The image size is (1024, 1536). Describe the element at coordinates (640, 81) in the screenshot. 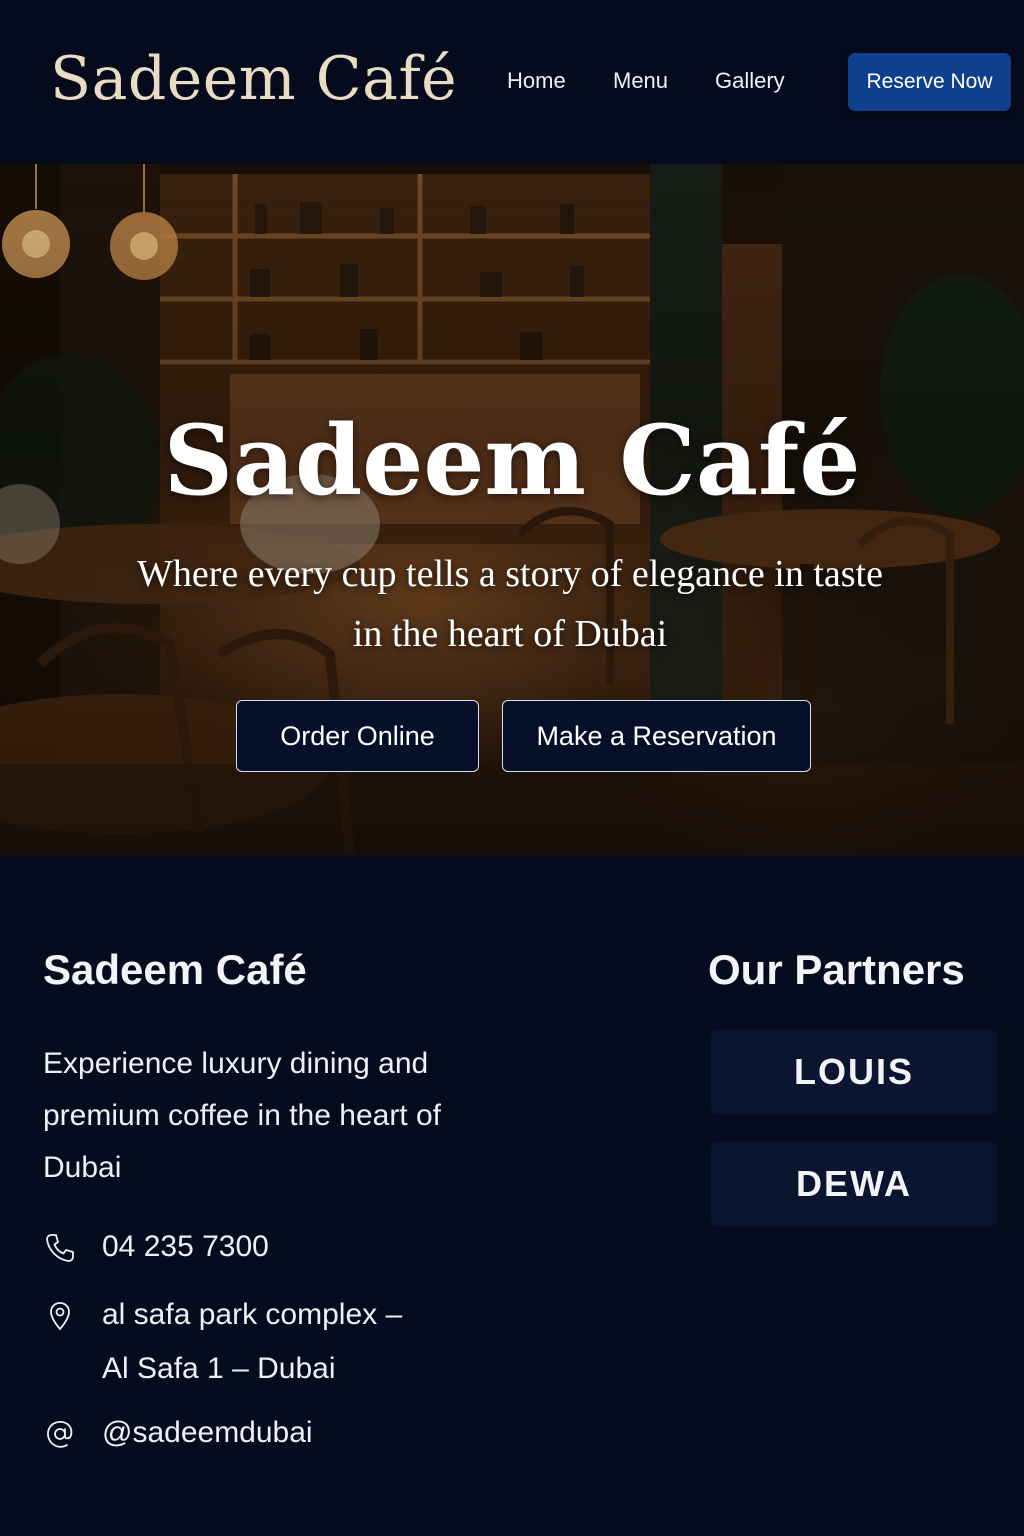

I see `nav-menu: Menu` at that location.